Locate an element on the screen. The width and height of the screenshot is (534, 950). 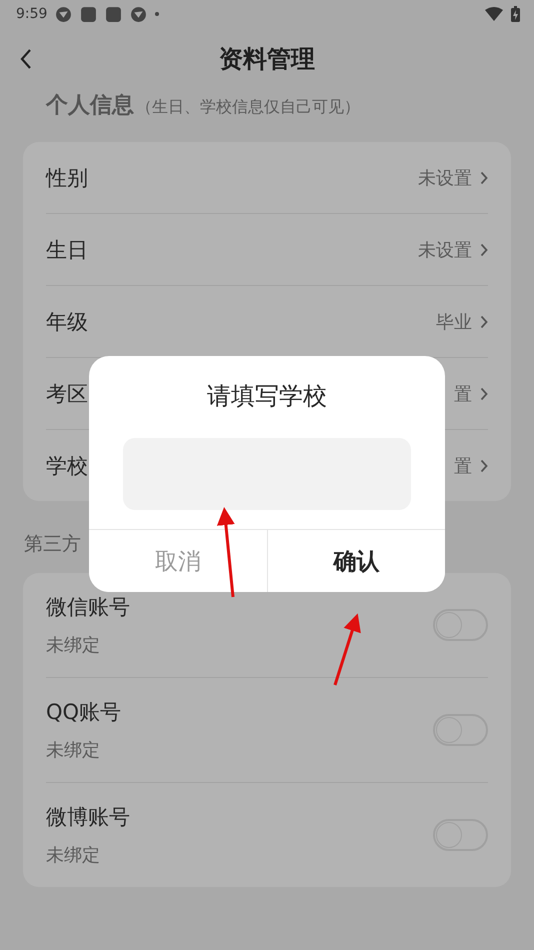
account-name: 微信账号 is located at coordinates (88, 607).